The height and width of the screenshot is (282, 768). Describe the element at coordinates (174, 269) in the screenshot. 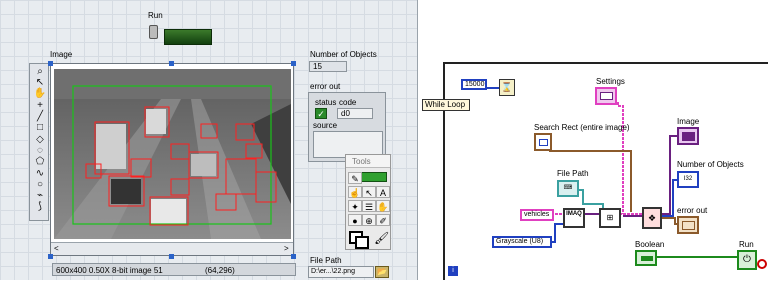

I see `image-info-bar: 600x400 0.50X 8-bit image 51 (64,296)` at that location.